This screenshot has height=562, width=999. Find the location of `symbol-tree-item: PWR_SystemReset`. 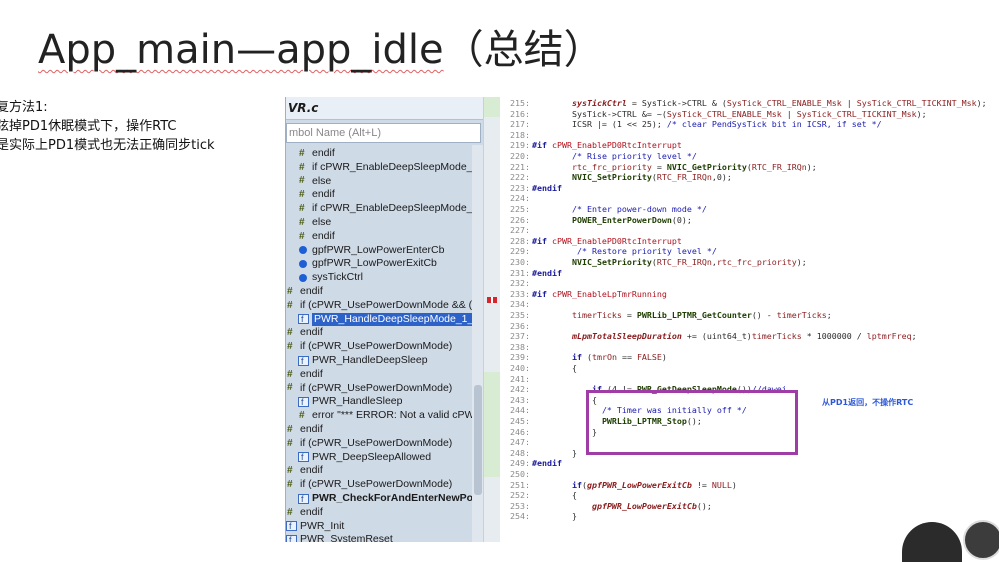

symbol-tree-item: PWR_SystemReset is located at coordinates (385, 537).